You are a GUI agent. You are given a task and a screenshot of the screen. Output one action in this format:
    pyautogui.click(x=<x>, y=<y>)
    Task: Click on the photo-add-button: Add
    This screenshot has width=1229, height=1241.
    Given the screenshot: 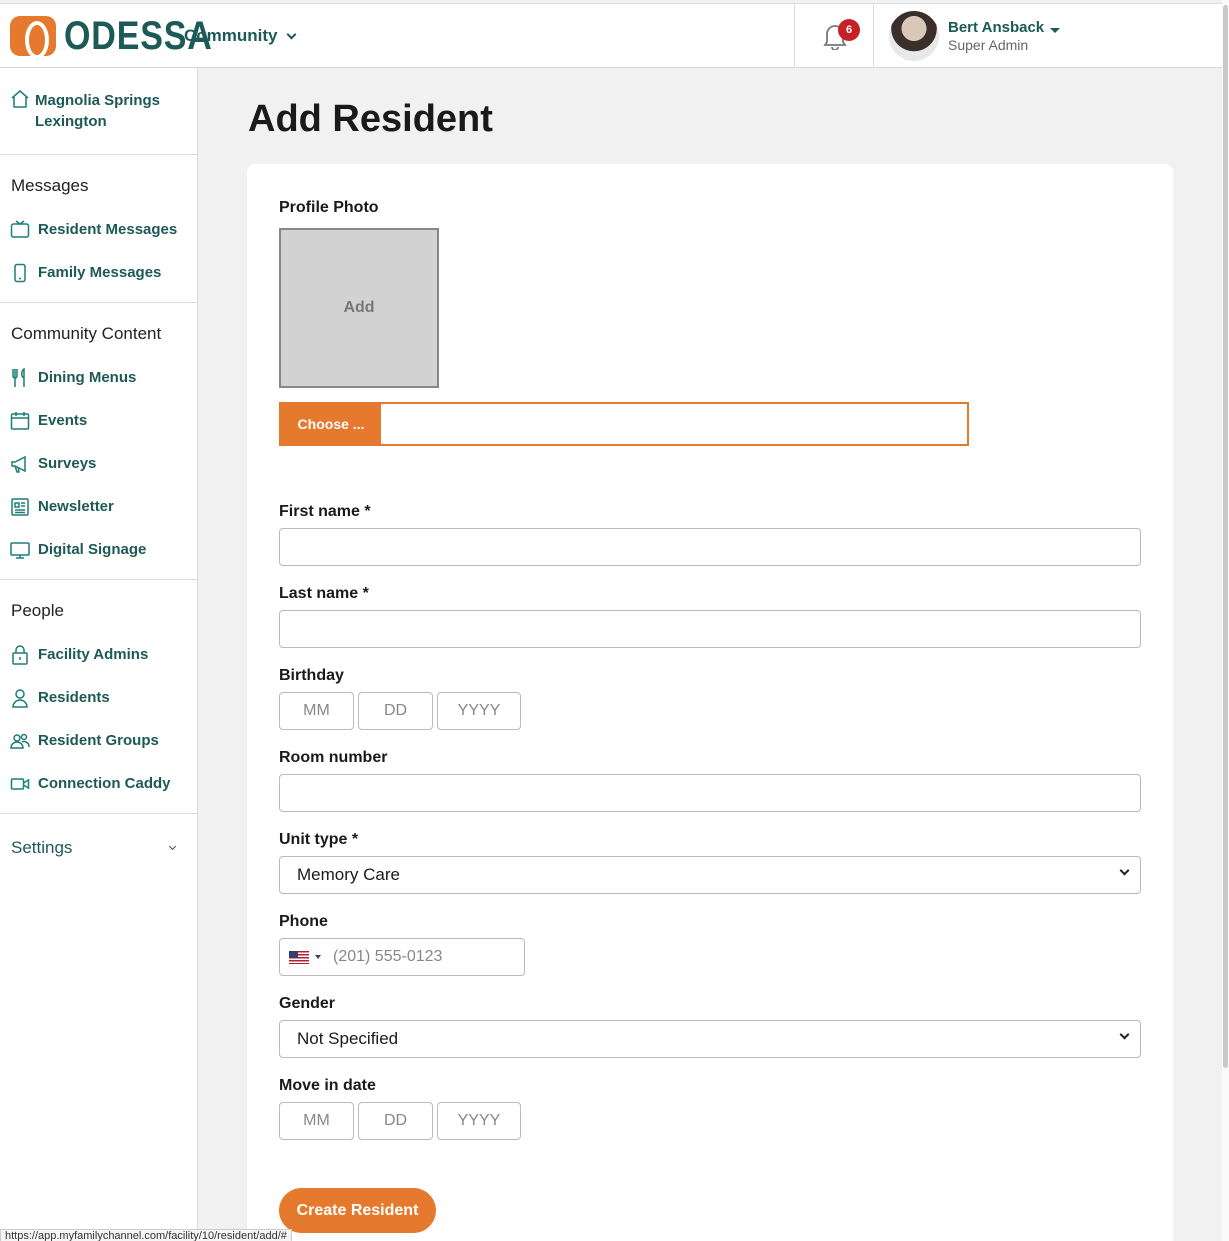 What is the action you would take?
    pyautogui.click(x=359, y=308)
    